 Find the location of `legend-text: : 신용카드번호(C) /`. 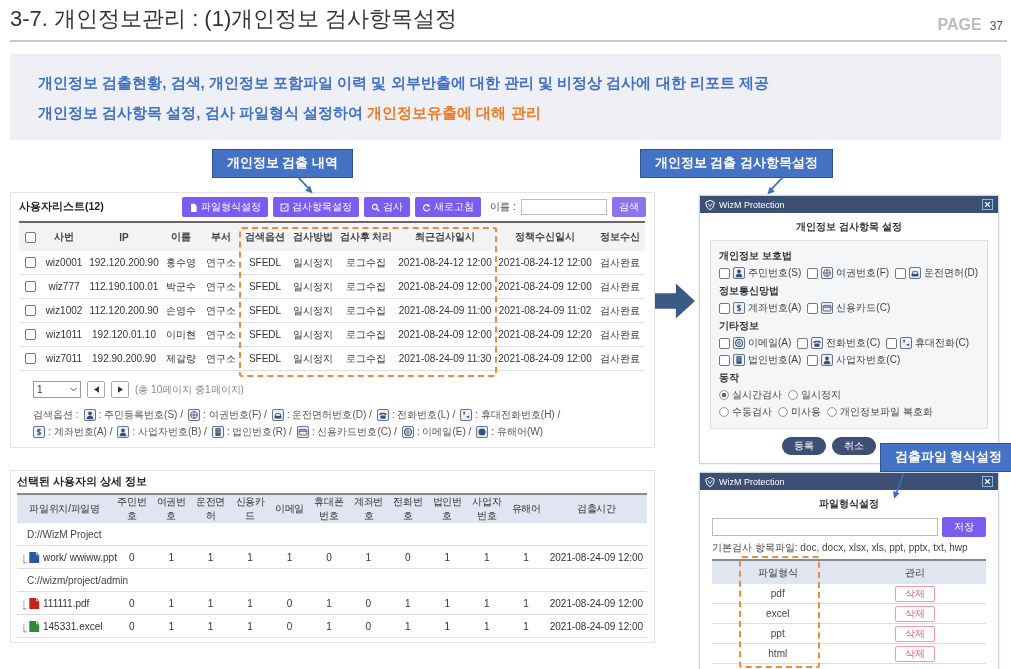

legend-text: : 신용카드번호(C) / is located at coordinates (354, 432).